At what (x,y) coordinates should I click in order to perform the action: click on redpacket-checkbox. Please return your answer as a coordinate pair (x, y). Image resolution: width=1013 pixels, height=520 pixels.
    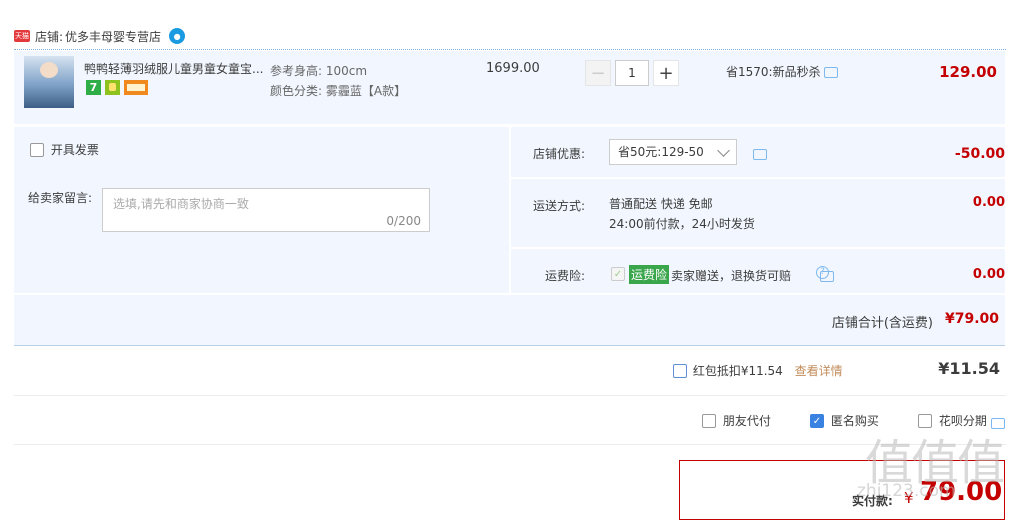
    Looking at the image, I should click on (680, 370).